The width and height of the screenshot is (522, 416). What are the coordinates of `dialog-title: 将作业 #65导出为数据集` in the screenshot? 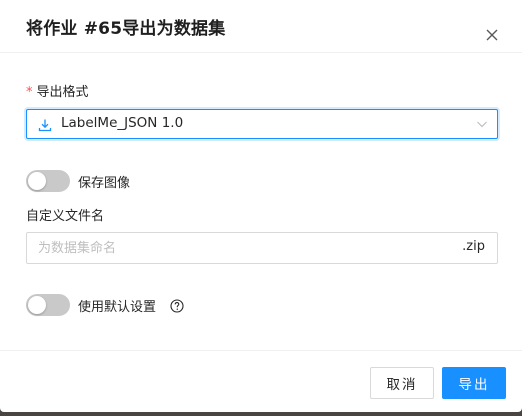 It's located at (126, 29).